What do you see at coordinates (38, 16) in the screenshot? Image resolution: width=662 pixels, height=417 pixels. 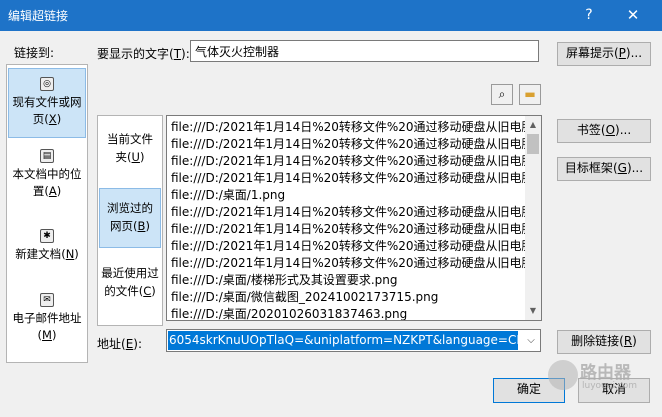 I see `window-title: 编辑超链接` at bounding box center [38, 16].